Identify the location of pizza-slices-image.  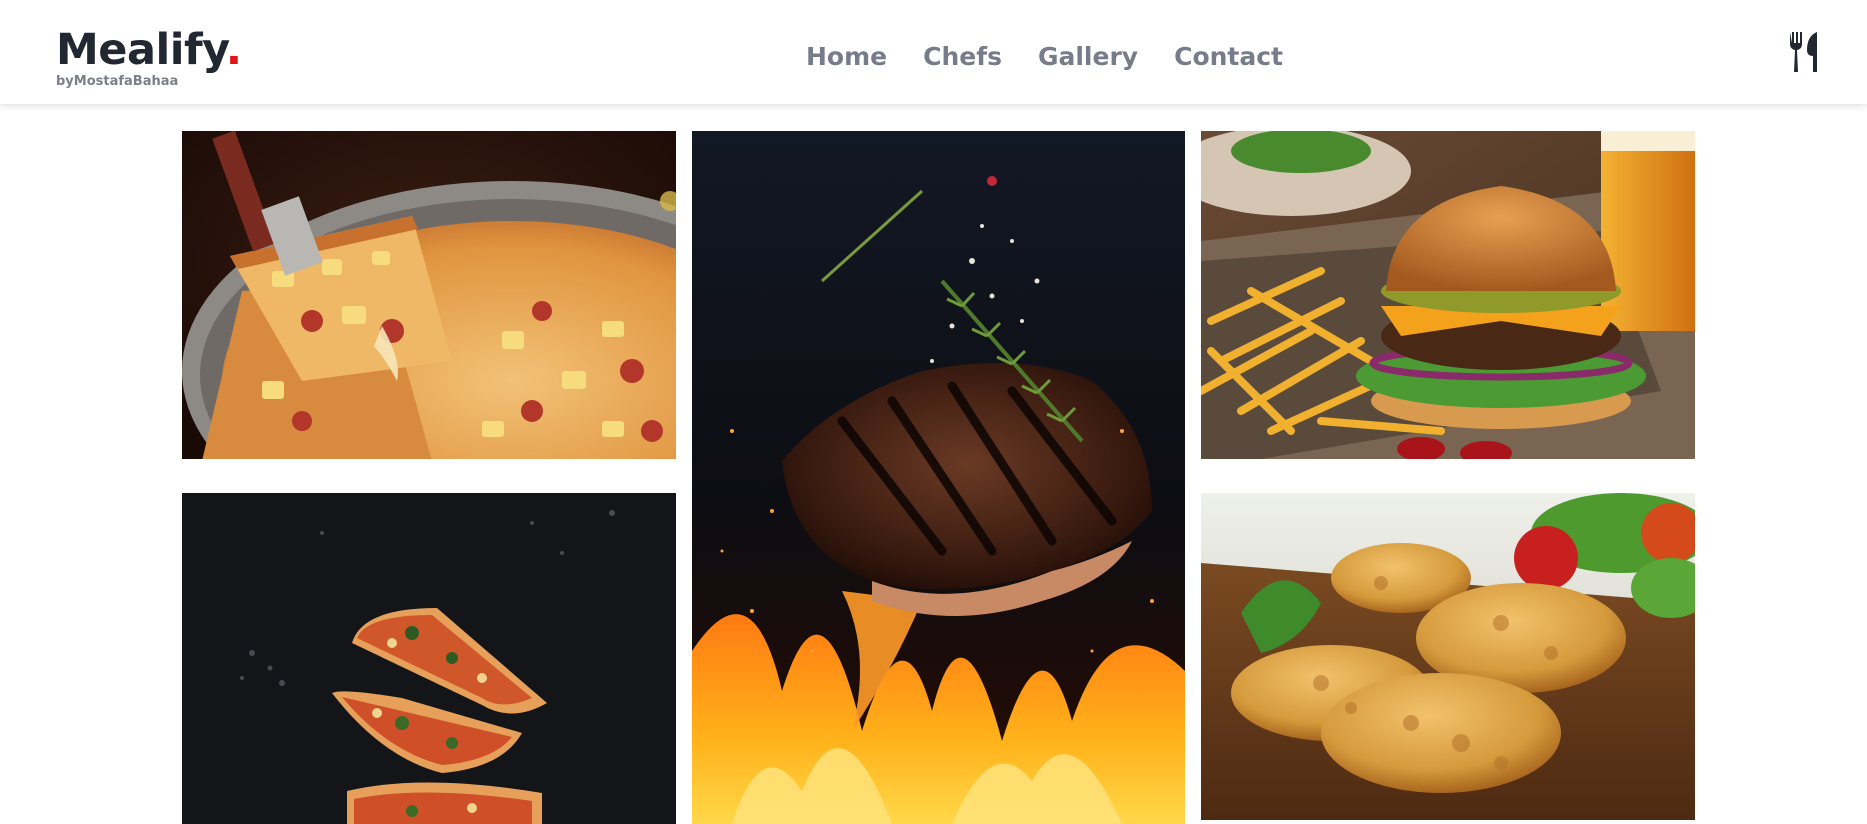
(429, 658).